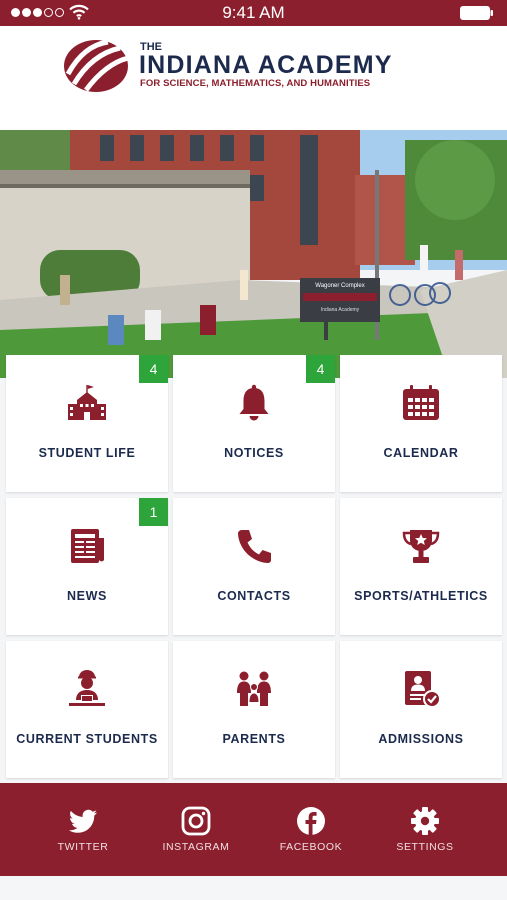 The height and width of the screenshot is (900, 507). Describe the element at coordinates (254, 709) in the screenshot. I see `tile-parents: PARENTS` at that location.